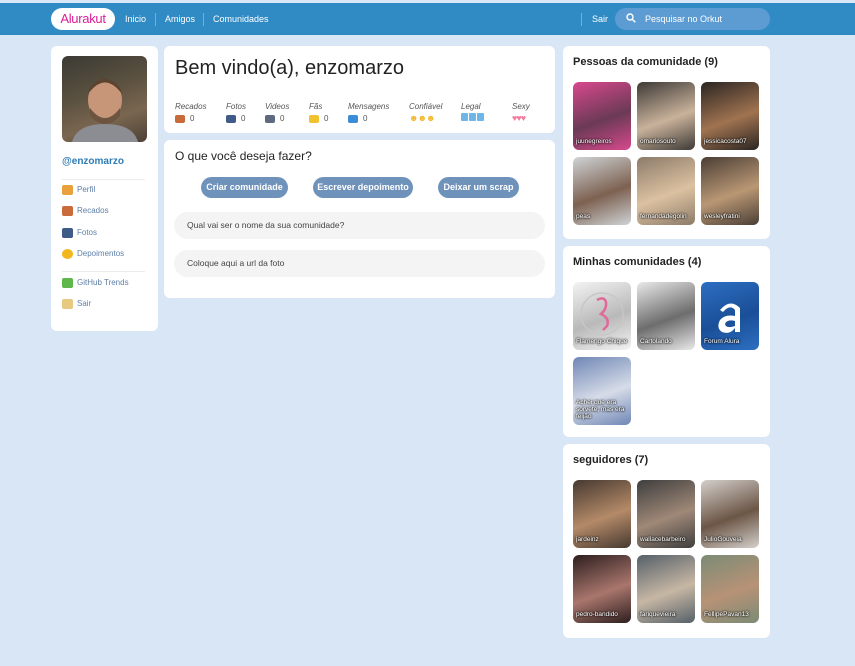  Describe the element at coordinates (602, 116) in the screenshot. I see `person-card: juunegreiros` at that location.